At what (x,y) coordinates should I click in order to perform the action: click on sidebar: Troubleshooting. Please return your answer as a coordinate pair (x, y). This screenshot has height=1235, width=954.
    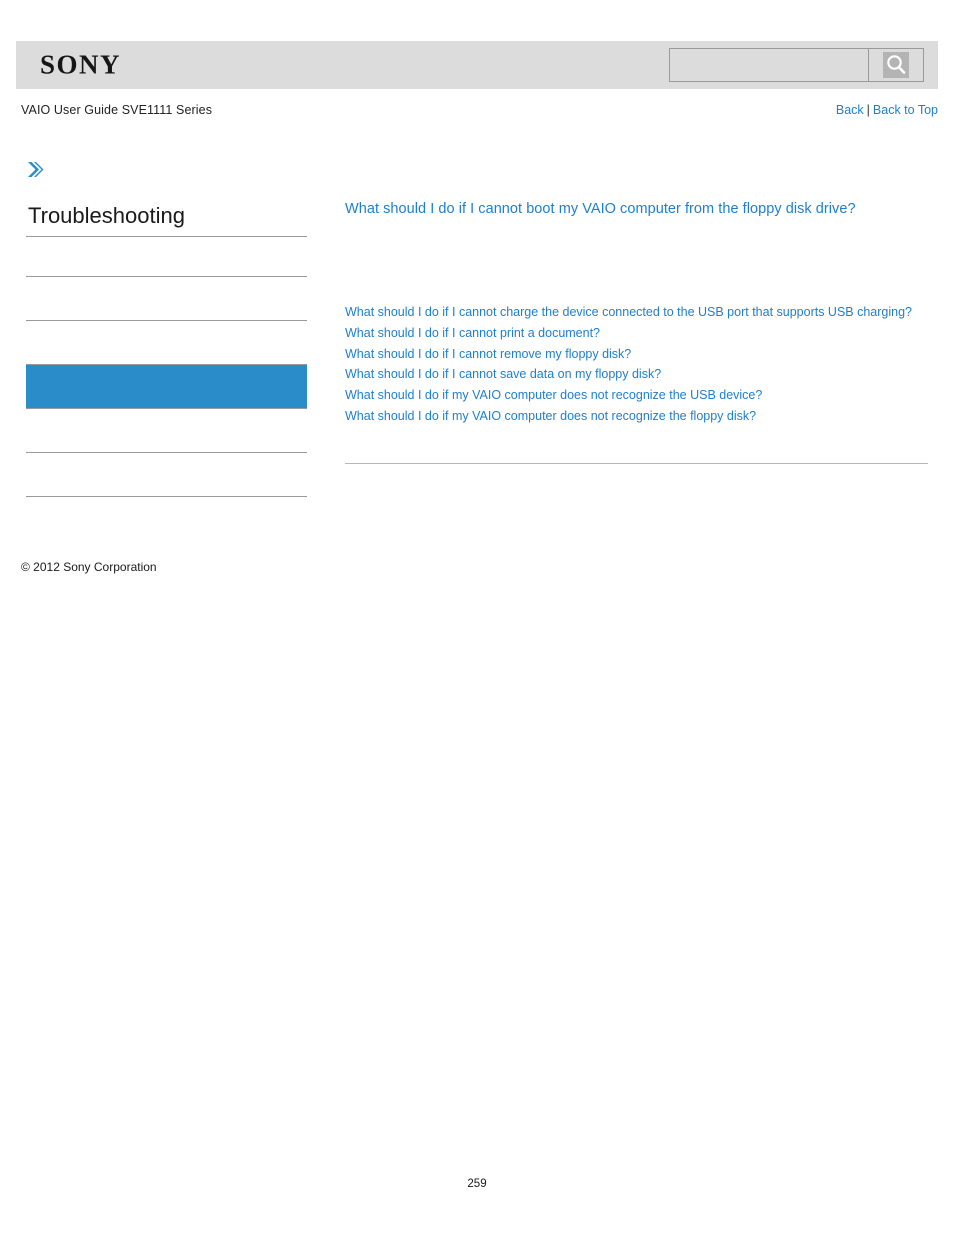
    Looking at the image, I should click on (166, 328).